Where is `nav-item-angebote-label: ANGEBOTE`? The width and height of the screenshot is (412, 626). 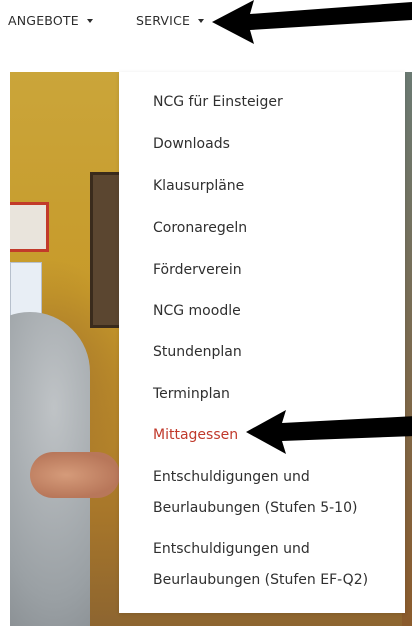 nav-item-angebote-label: ANGEBOTE is located at coordinates (43, 20).